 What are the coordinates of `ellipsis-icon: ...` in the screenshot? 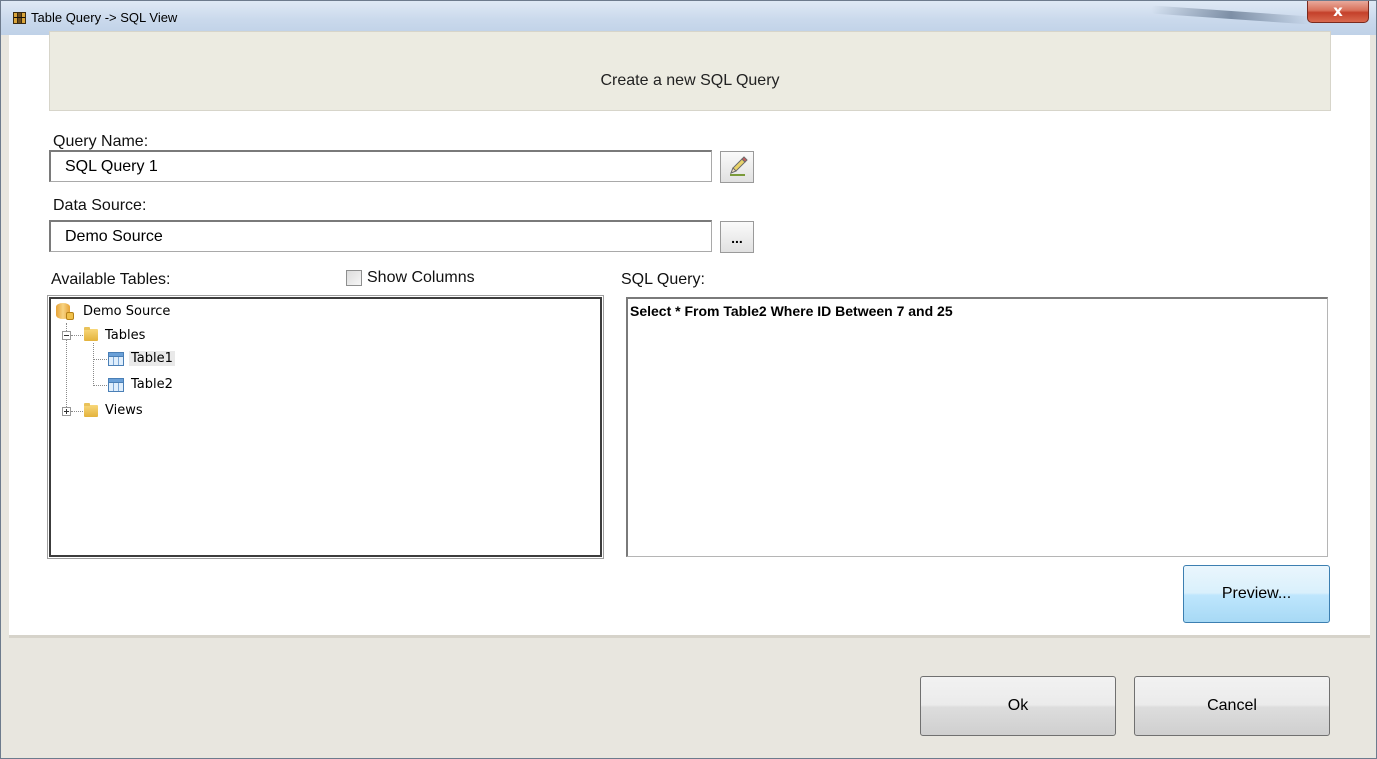 It's located at (737, 238).